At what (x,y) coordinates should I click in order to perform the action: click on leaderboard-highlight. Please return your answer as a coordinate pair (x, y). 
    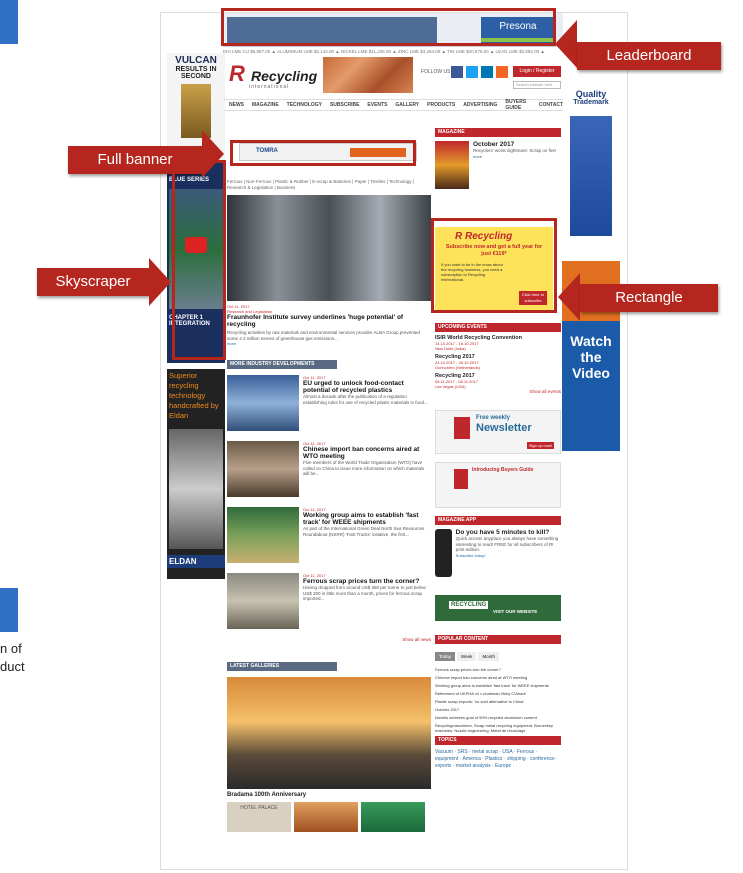
    Looking at the image, I should click on (388, 27).